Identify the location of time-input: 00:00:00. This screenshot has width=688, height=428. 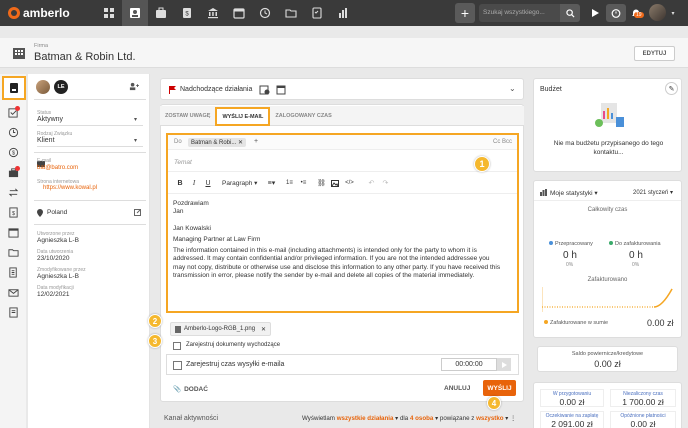
(469, 364).